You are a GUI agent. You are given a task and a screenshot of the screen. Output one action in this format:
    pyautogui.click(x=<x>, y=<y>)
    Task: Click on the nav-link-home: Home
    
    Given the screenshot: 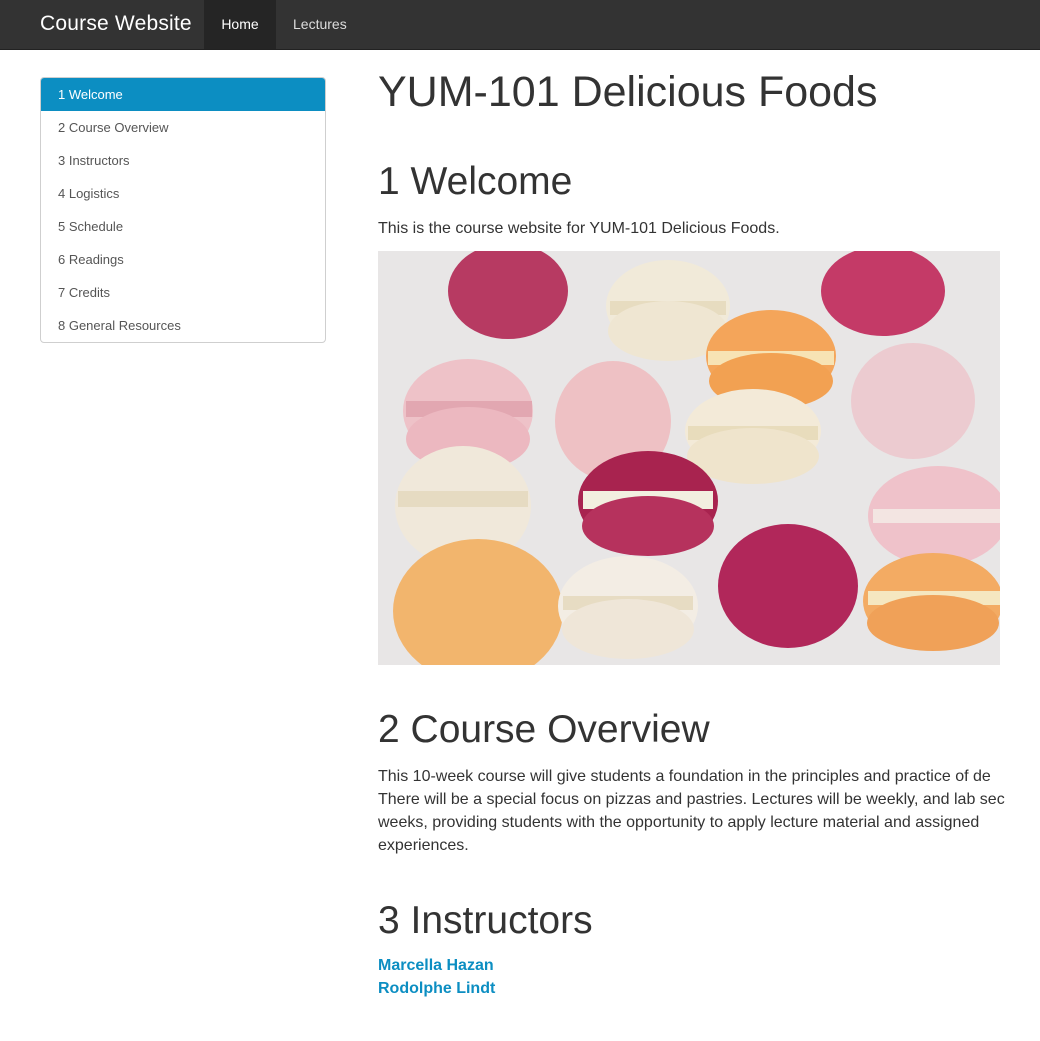 What is the action you would take?
    pyautogui.click(x=240, y=24)
    